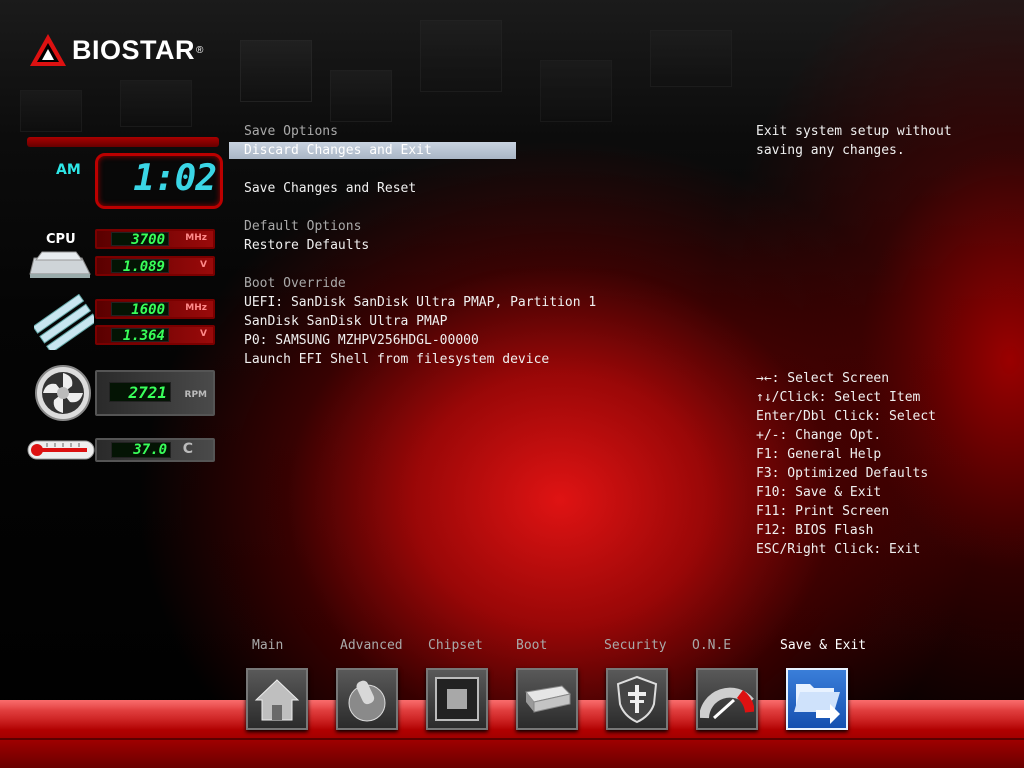 The height and width of the screenshot is (768, 1024). What do you see at coordinates (815, 530) in the screenshot?
I see `key-hint: F12: BIOS Flash` at bounding box center [815, 530].